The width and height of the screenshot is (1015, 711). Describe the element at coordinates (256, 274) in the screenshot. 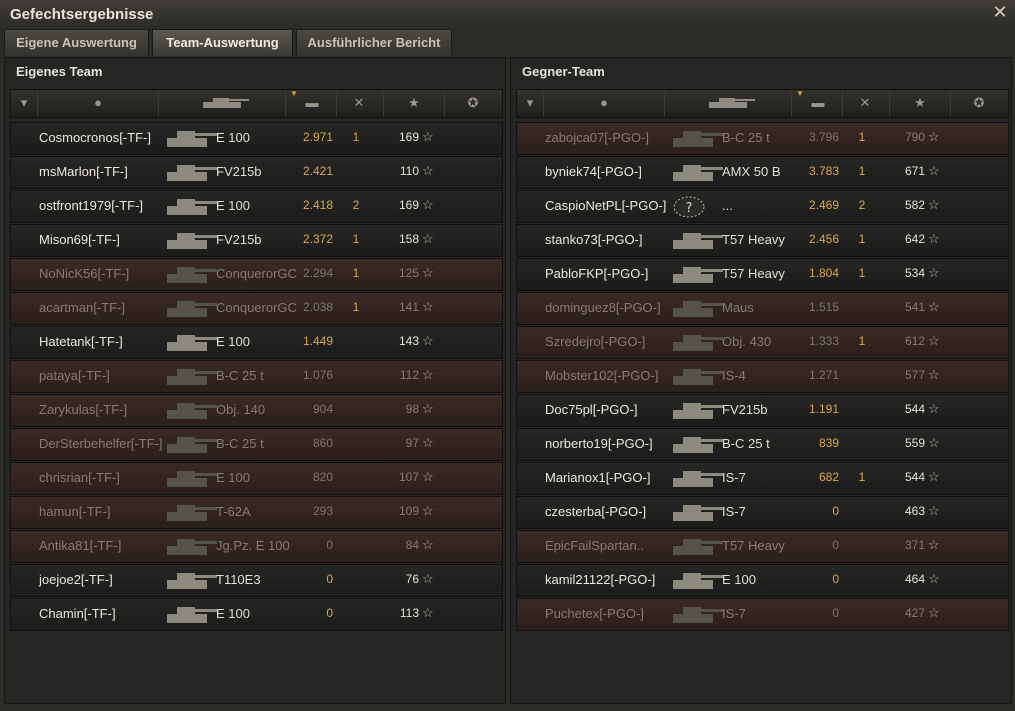

I see `table-row: NoNicK56[-TF-] ConquerorGC 2.294 1 125 ☆` at that location.